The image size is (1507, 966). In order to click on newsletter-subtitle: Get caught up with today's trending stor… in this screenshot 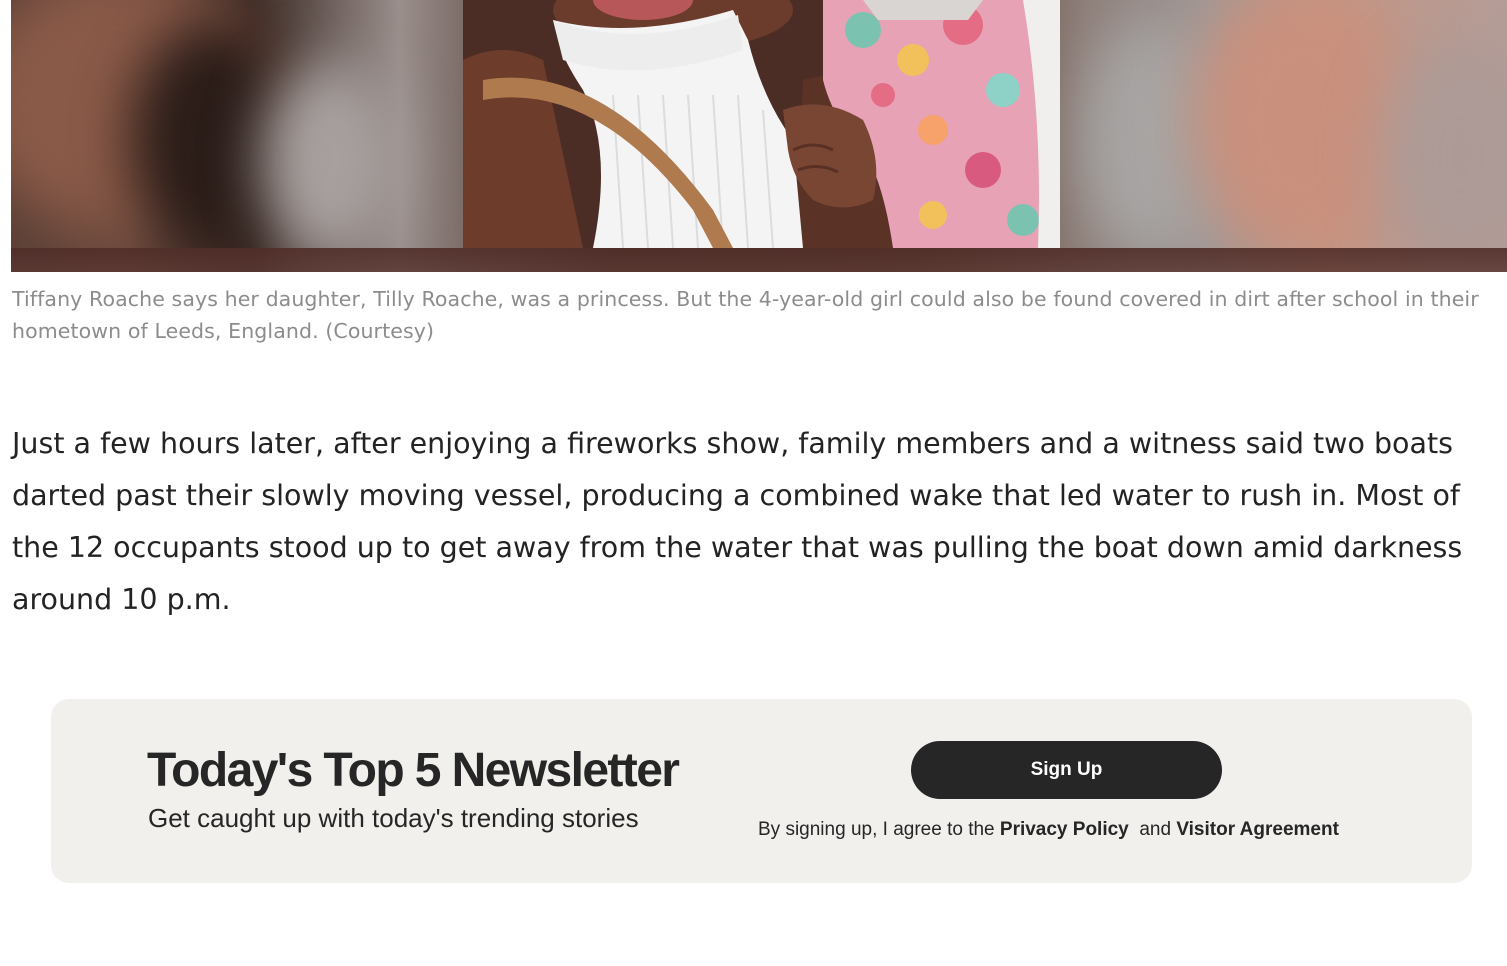, I will do `click(393, 818)`.